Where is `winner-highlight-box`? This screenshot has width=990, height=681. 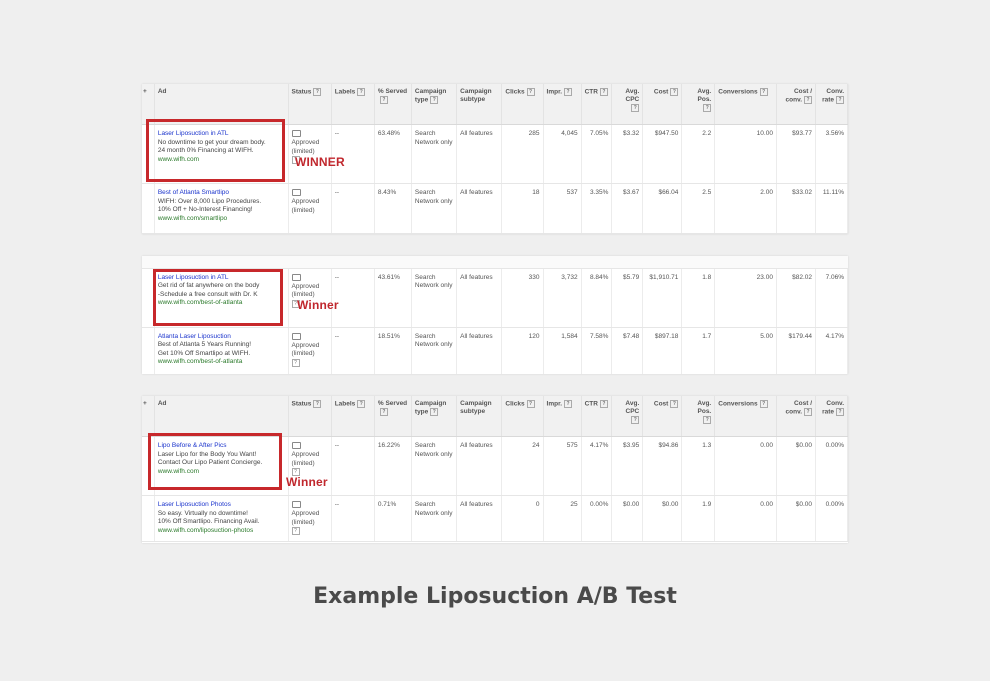 winner-highlight-box is located at coordinates (215, 150).